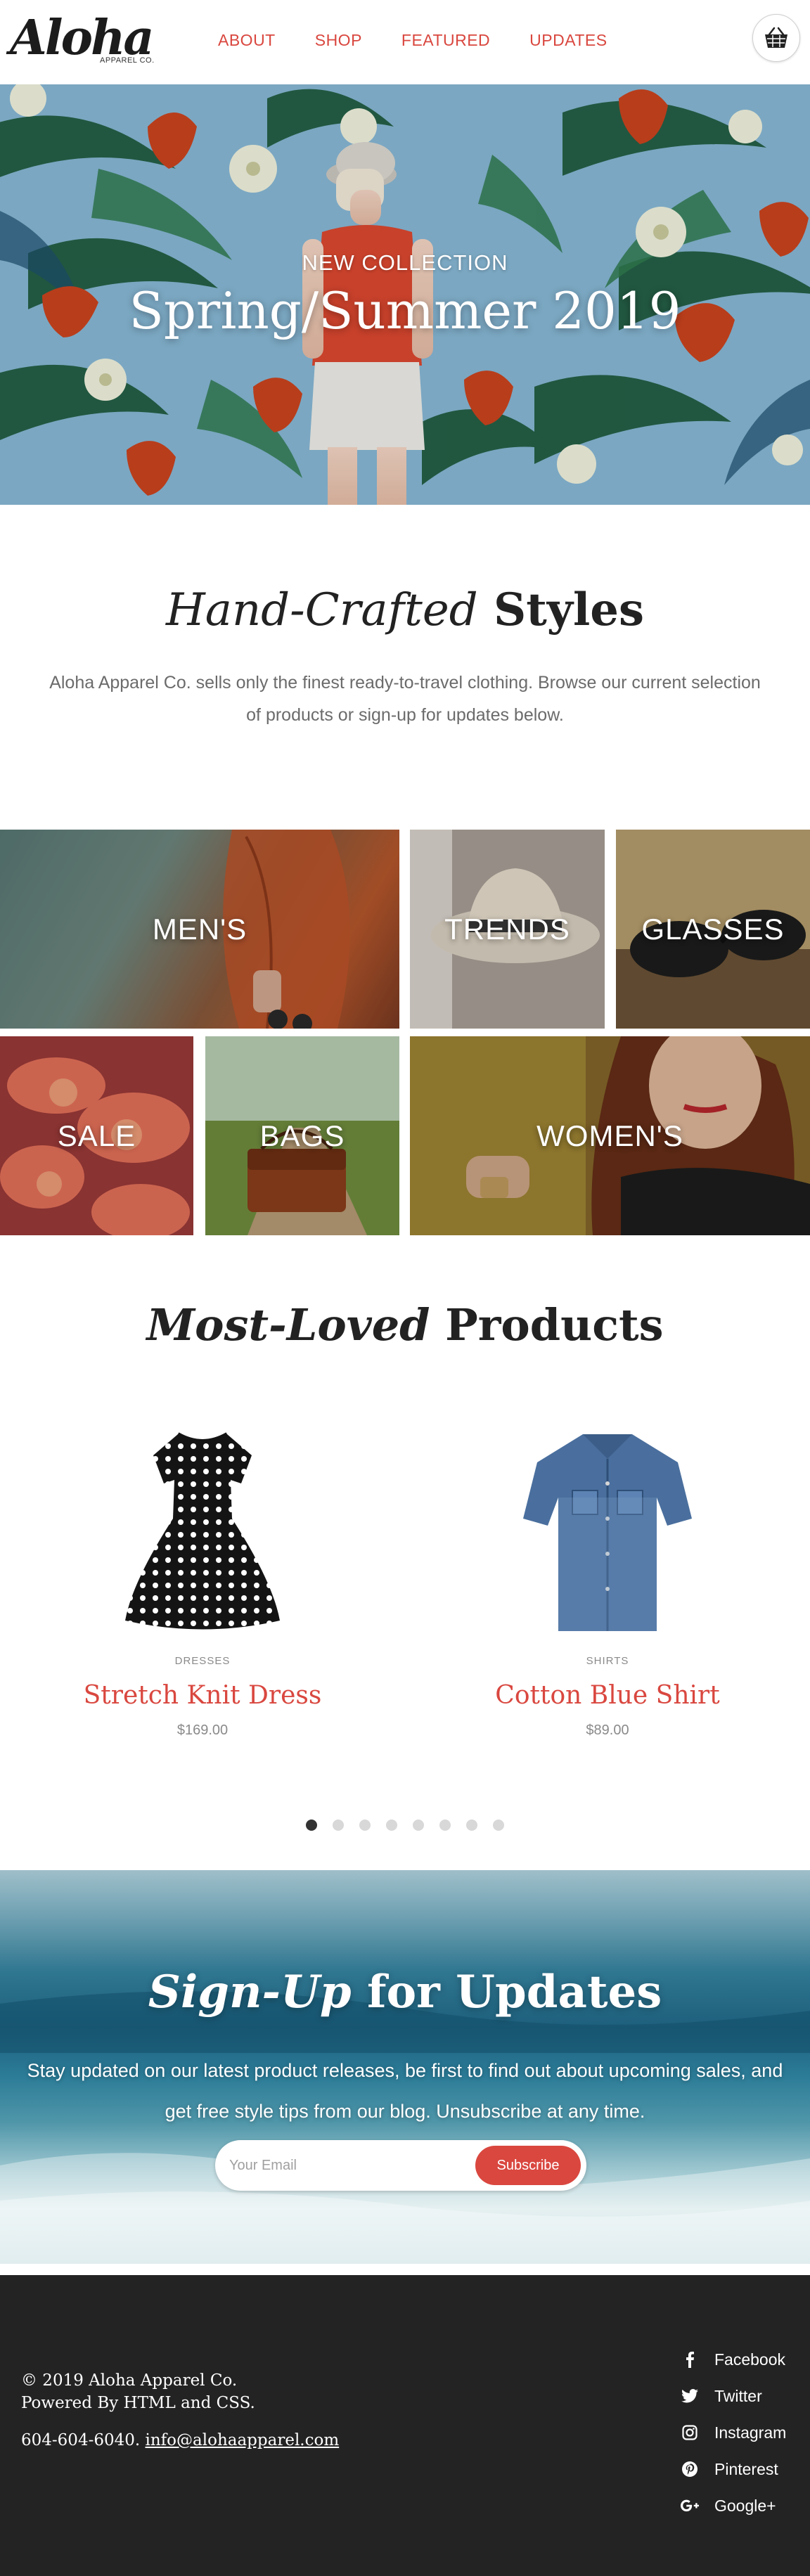  Describe the element at coordinates (569, 610) in the screenshot. I see `intro-heading-bold: Styles` at that location.